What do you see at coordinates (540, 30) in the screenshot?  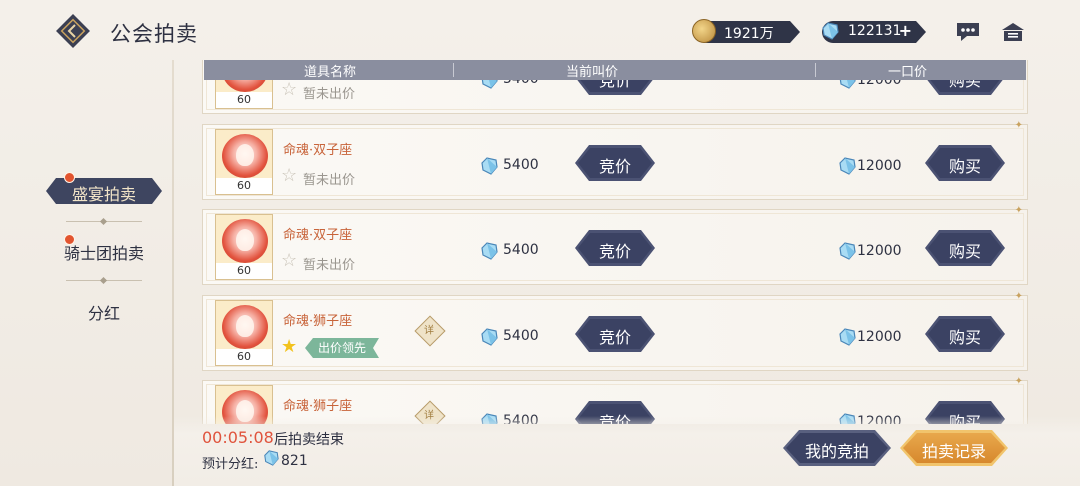 I see `header: 公会拍卖 1921万 122131 +` at bounding box center [540, 30].